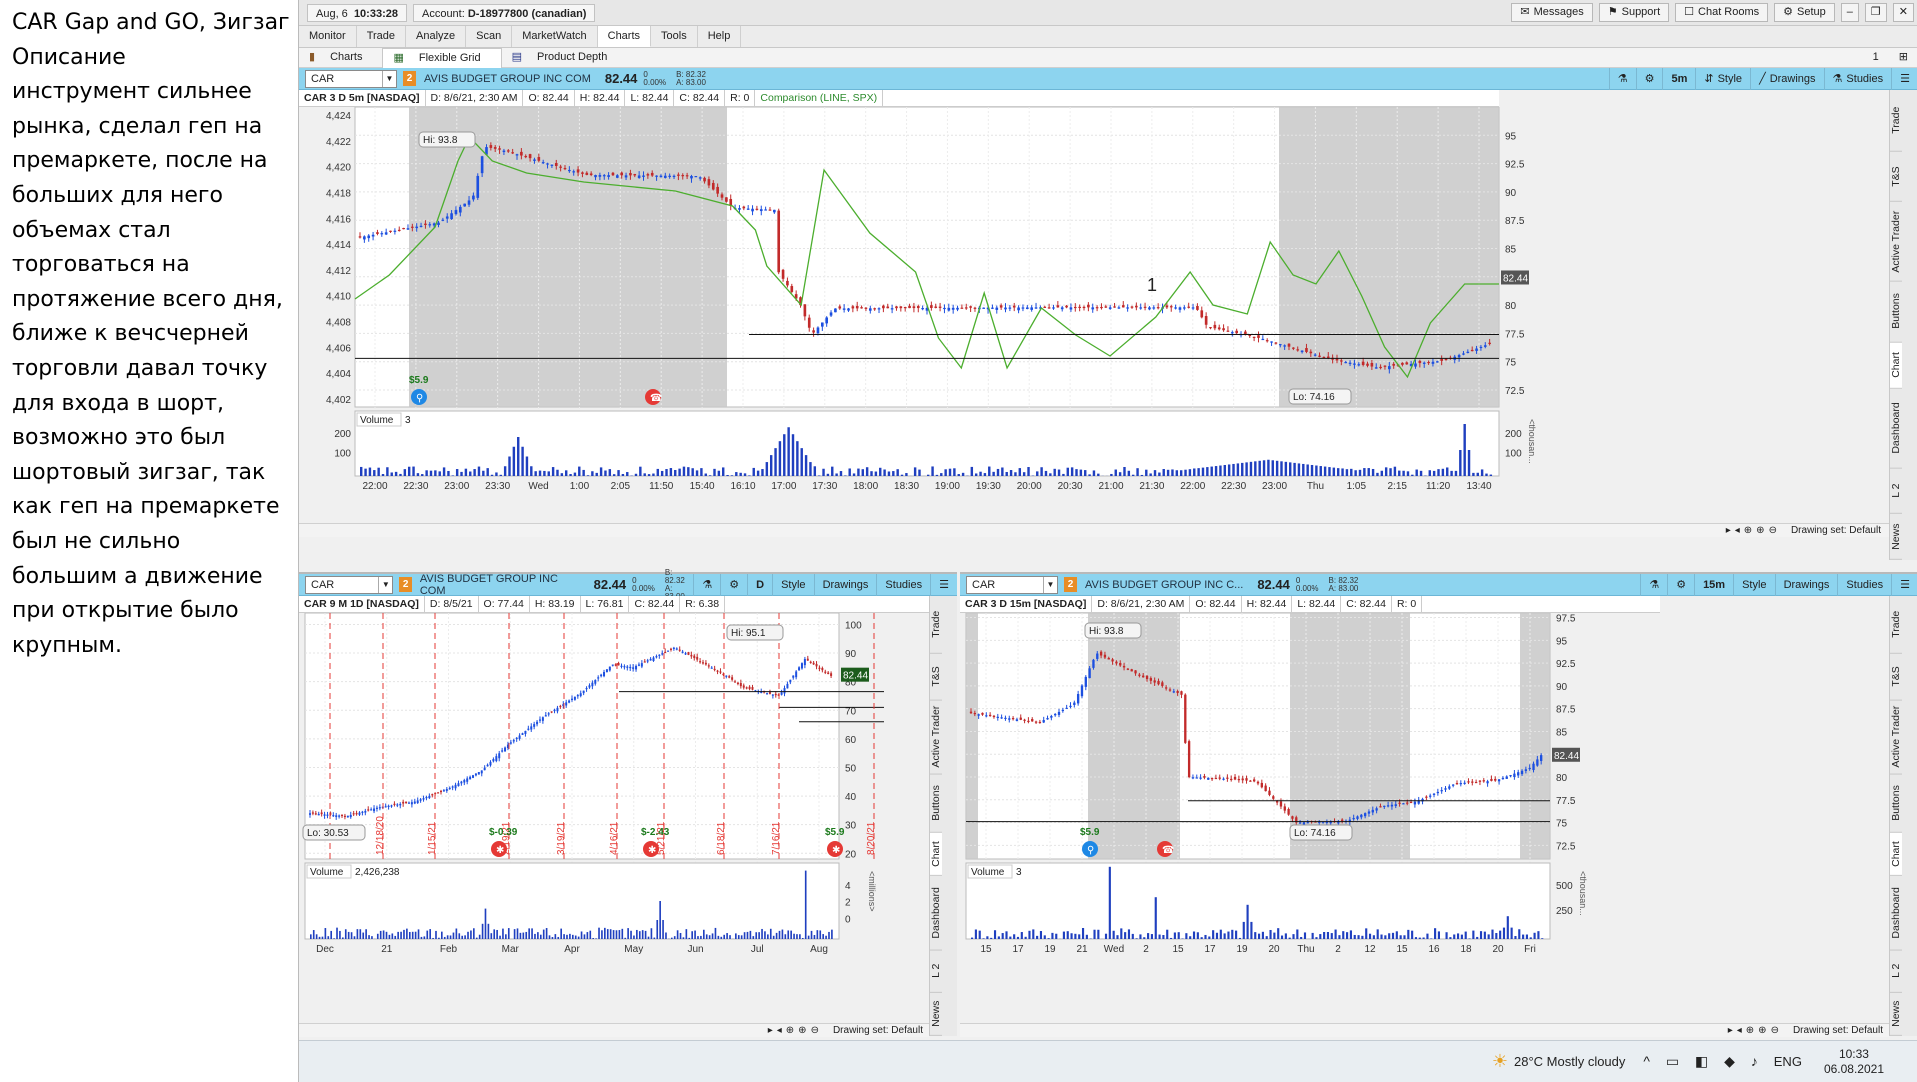 The height and width of the screenshot is (1082, 1917). I want to click on chat-rooms-button: ☐ Chat Rooms, so click(1722, 12).